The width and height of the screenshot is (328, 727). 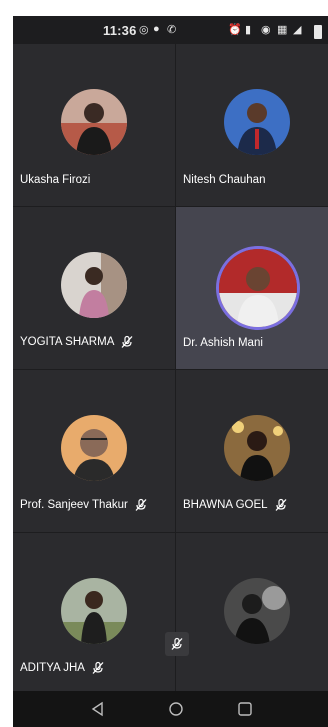 What do you see at coordinates (297, 30) in the screenshot?
I see `signal-icon: ◢` at bounding box center [297, 30].